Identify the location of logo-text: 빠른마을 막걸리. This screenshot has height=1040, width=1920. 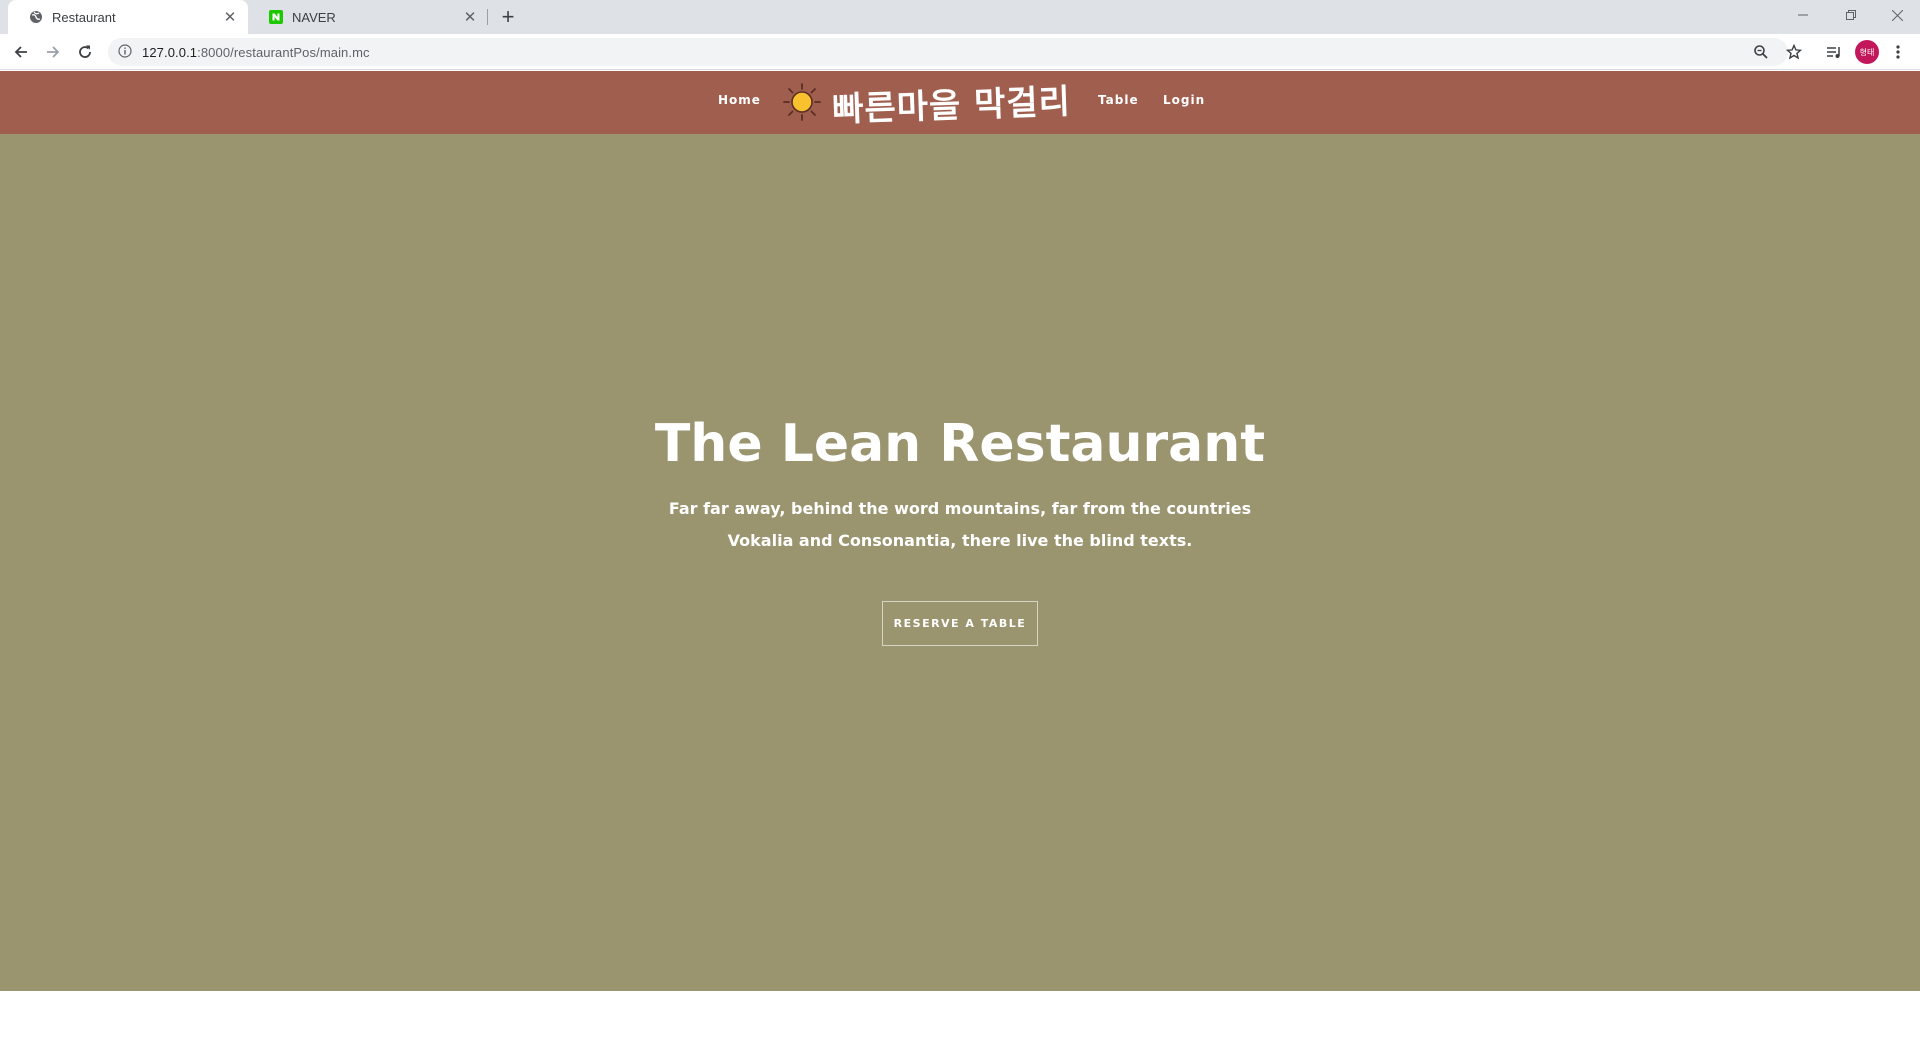
(951, 105).